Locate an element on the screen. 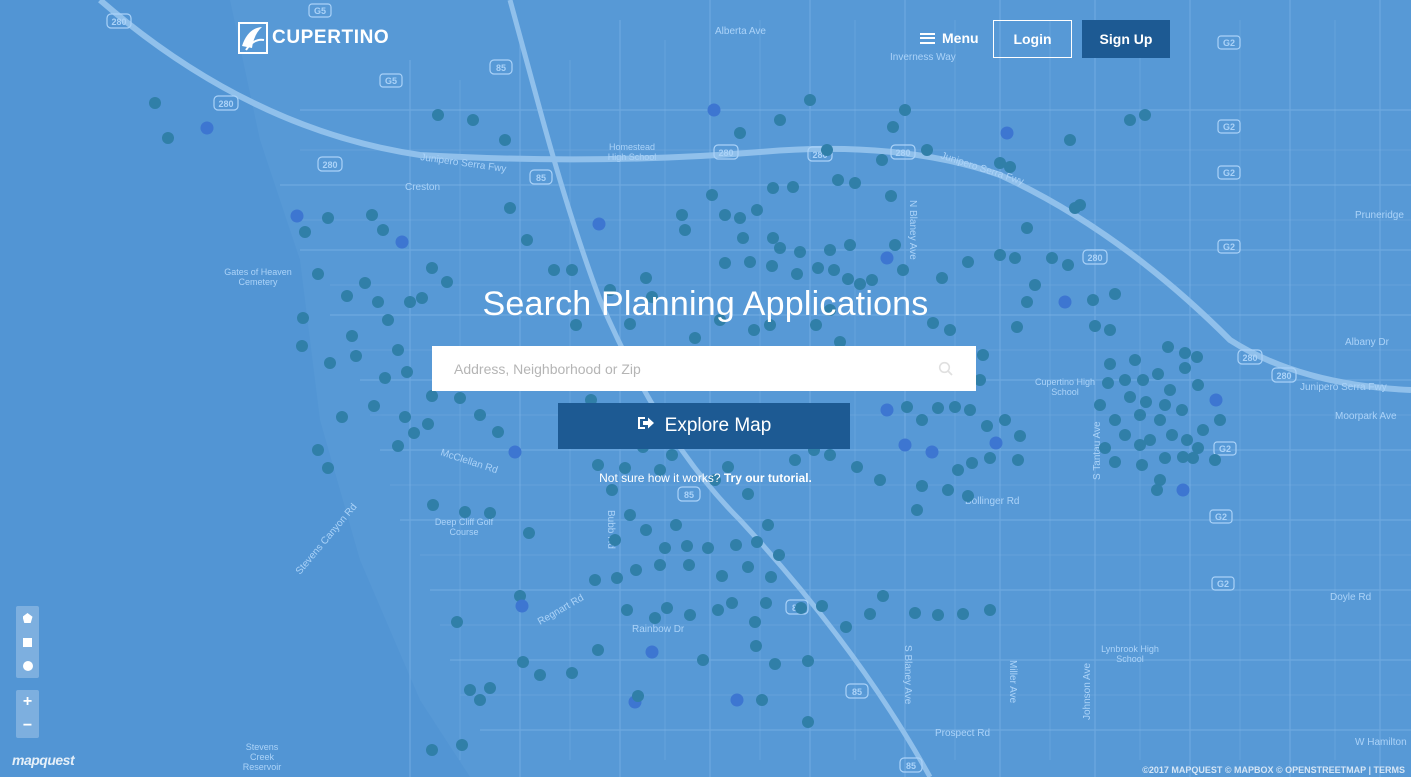  search-box is located at coordinates (704, 368).